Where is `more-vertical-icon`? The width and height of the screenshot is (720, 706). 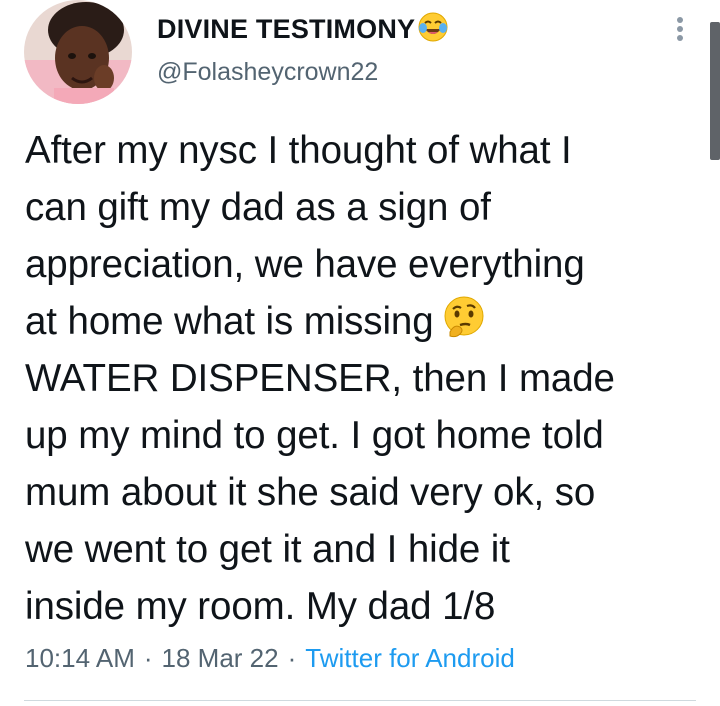 more-vertical-icon is located at coordinates (680, 29).